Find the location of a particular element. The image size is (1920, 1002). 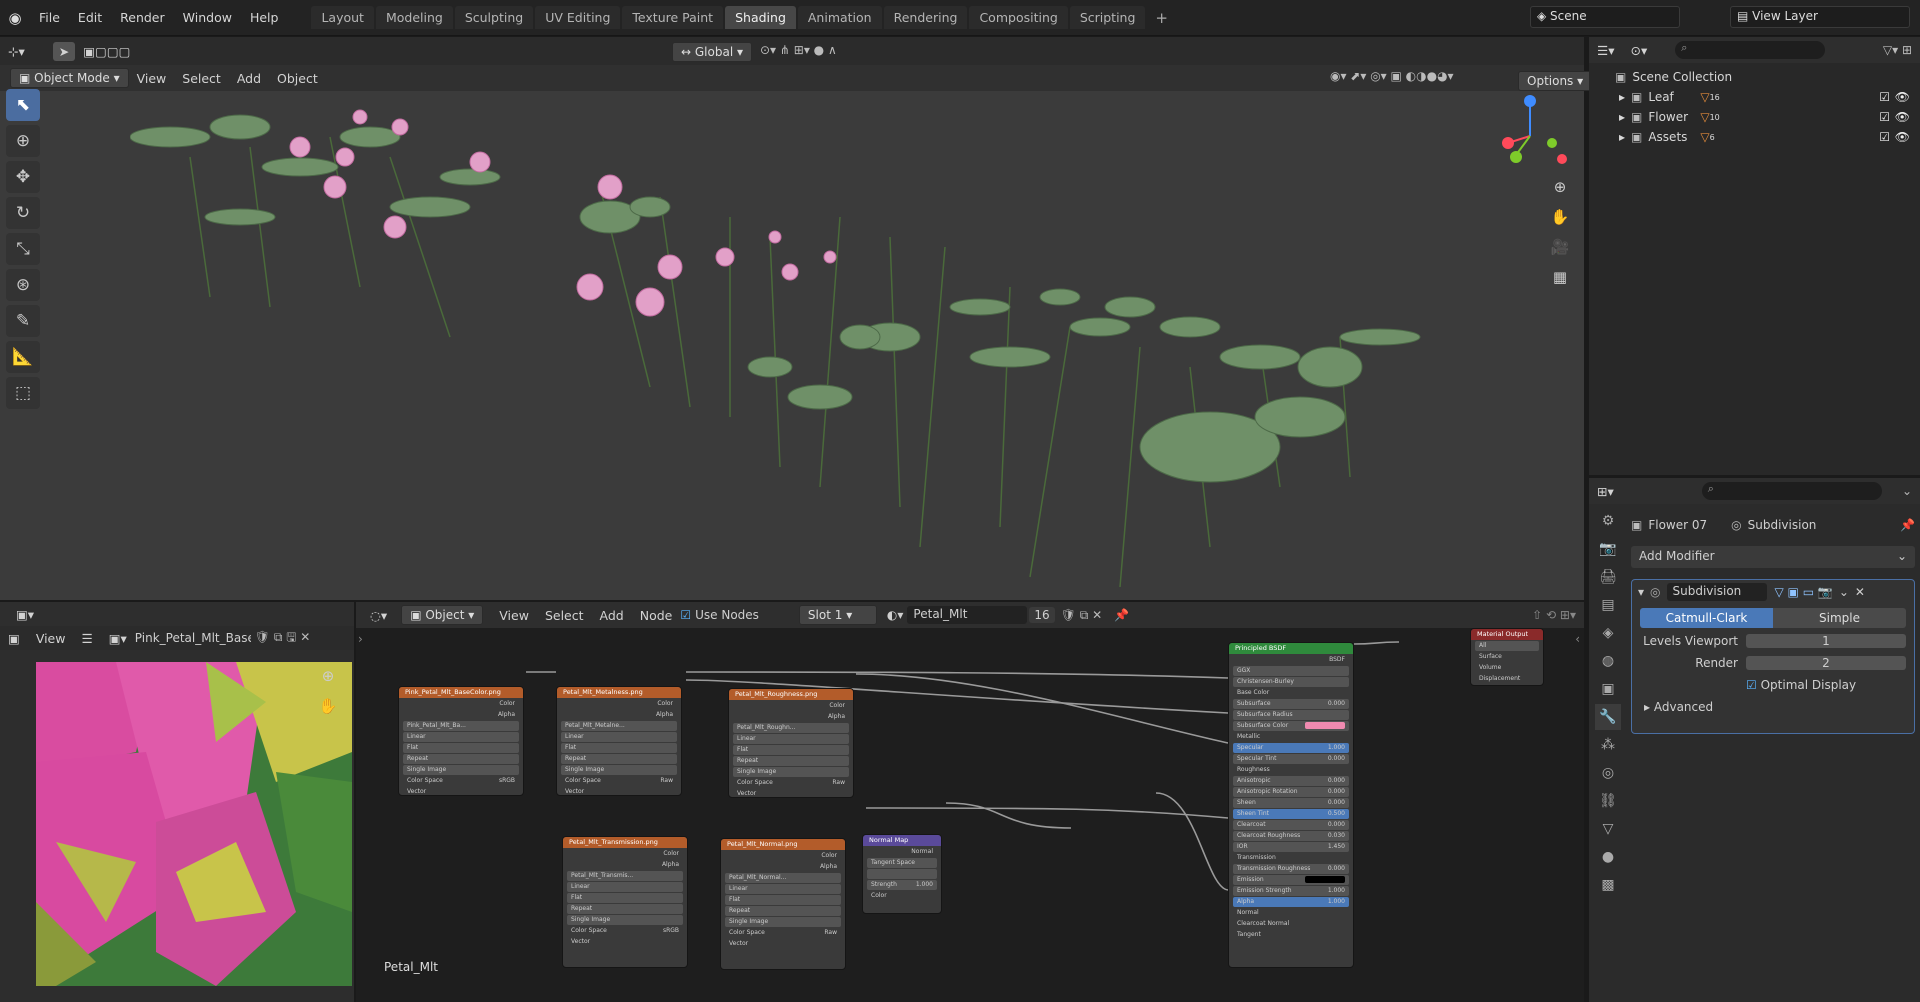

add-modifier-dropdown: Add Modifier ⌄ is located at coordinates (1773, 557).